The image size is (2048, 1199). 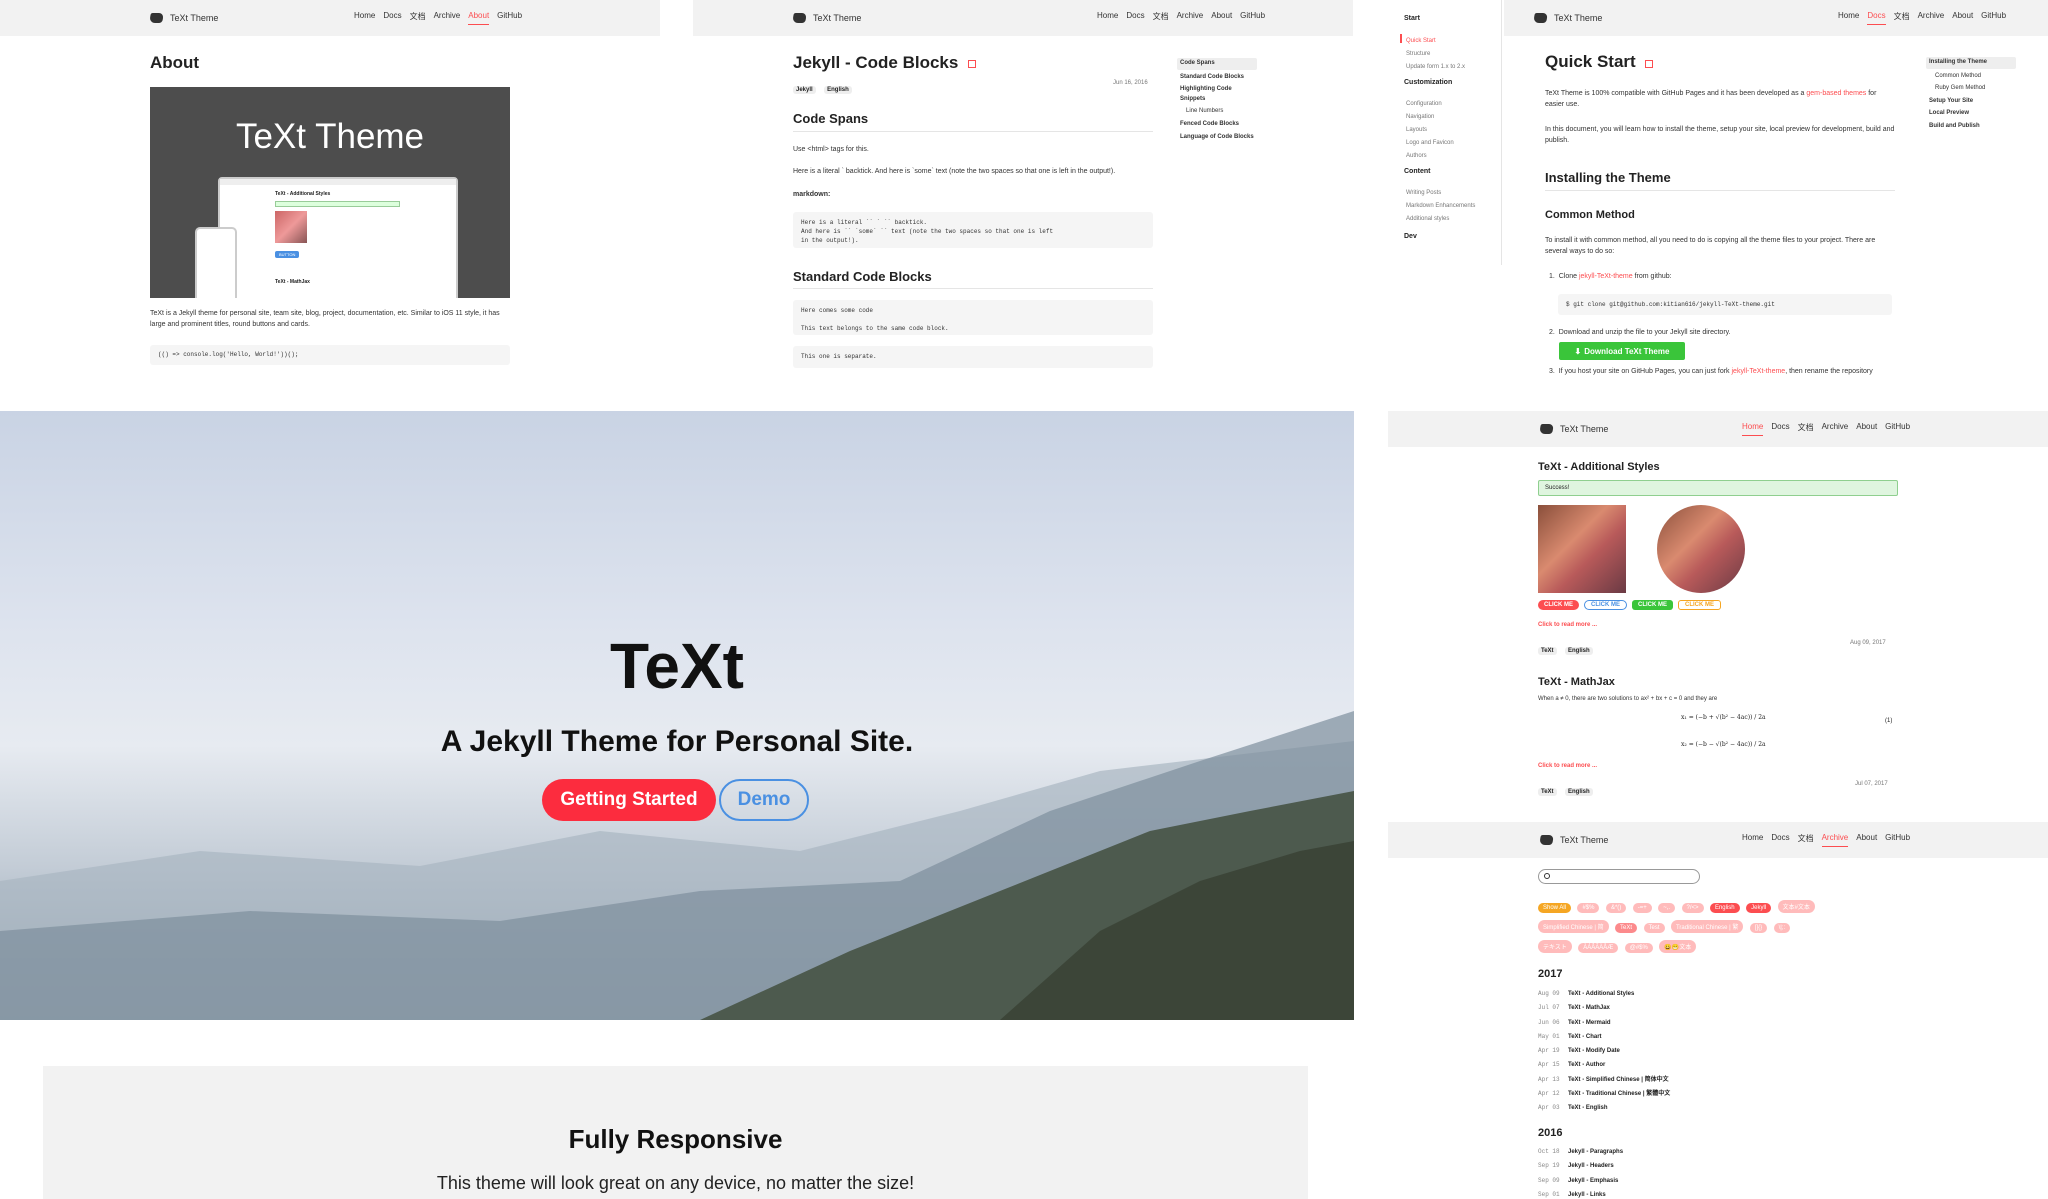 What do you see at coordinates (1796, 906) in the screenshot?
I see `tag-pill: 文本#文本` at bounding box center [1796, 906].